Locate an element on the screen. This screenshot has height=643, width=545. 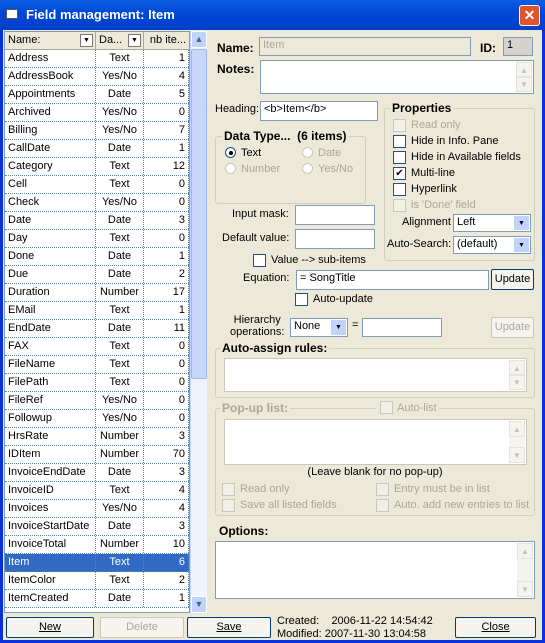
close-button: Close is located at coordinates (495, 627).